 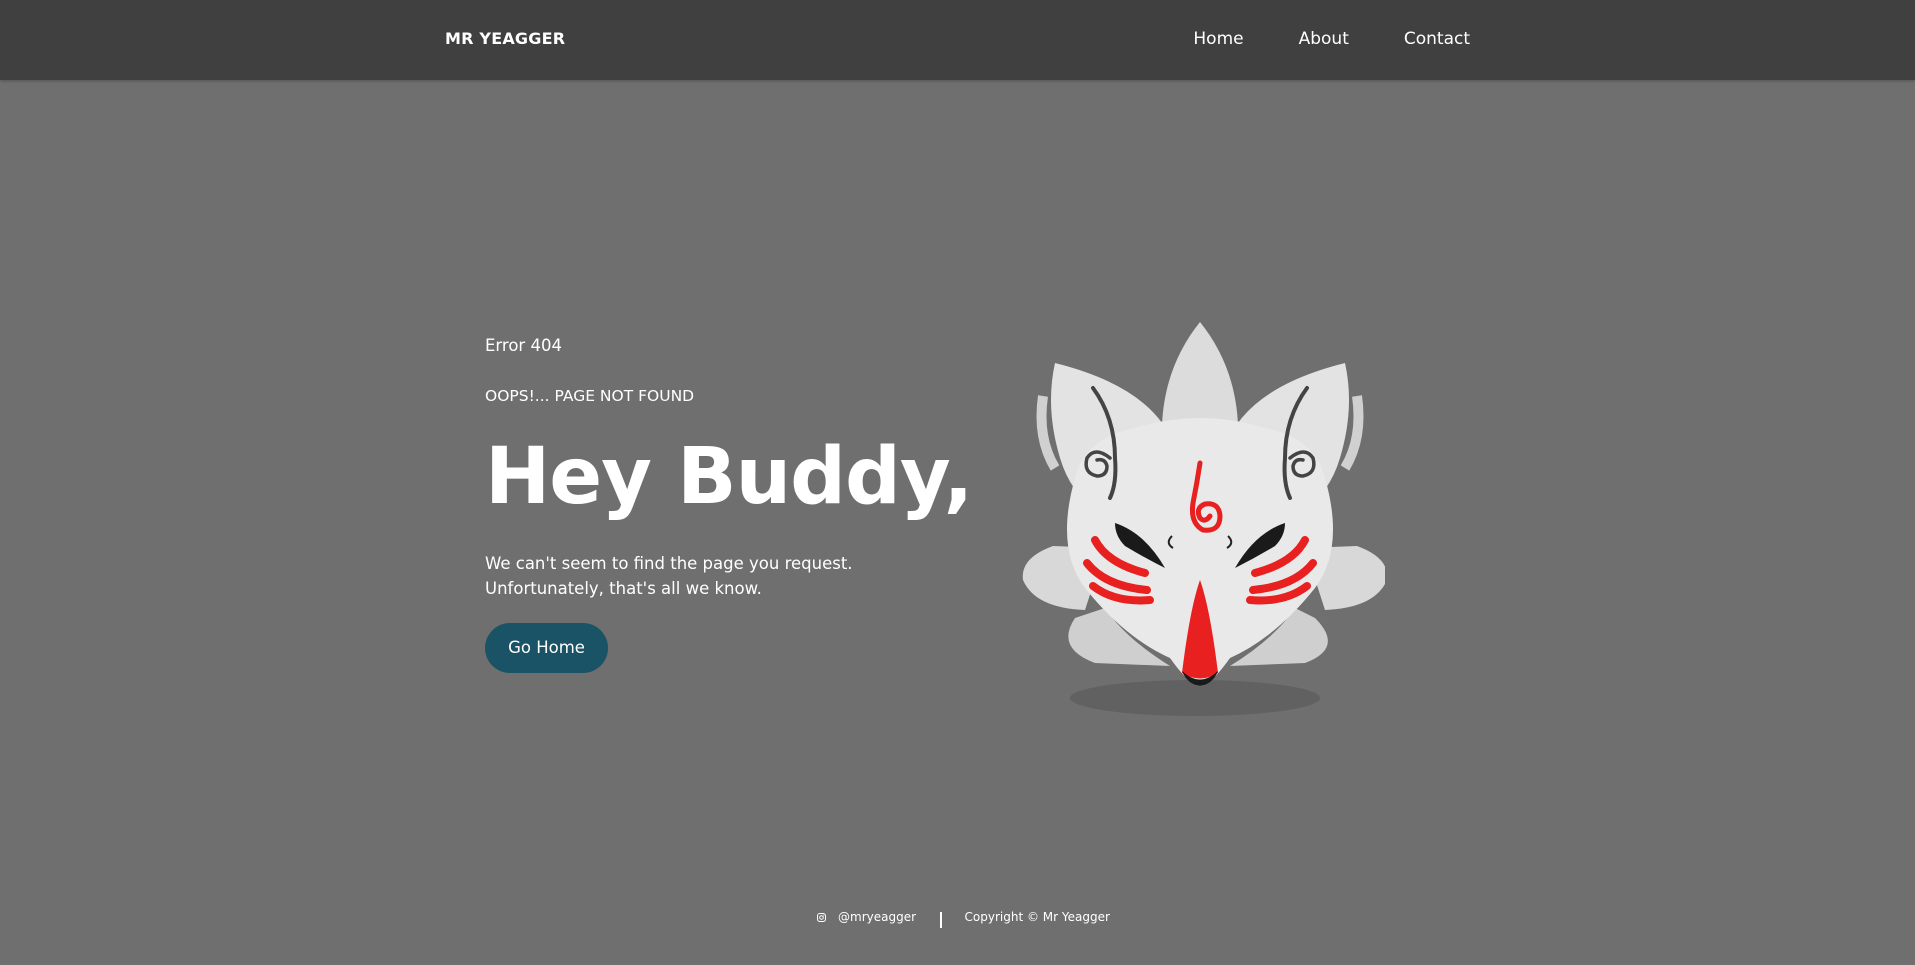 What do you see at coordinates (523, 345) in the screenshot?
I see `error-code: Error 404` at bounding box center [523, 345].